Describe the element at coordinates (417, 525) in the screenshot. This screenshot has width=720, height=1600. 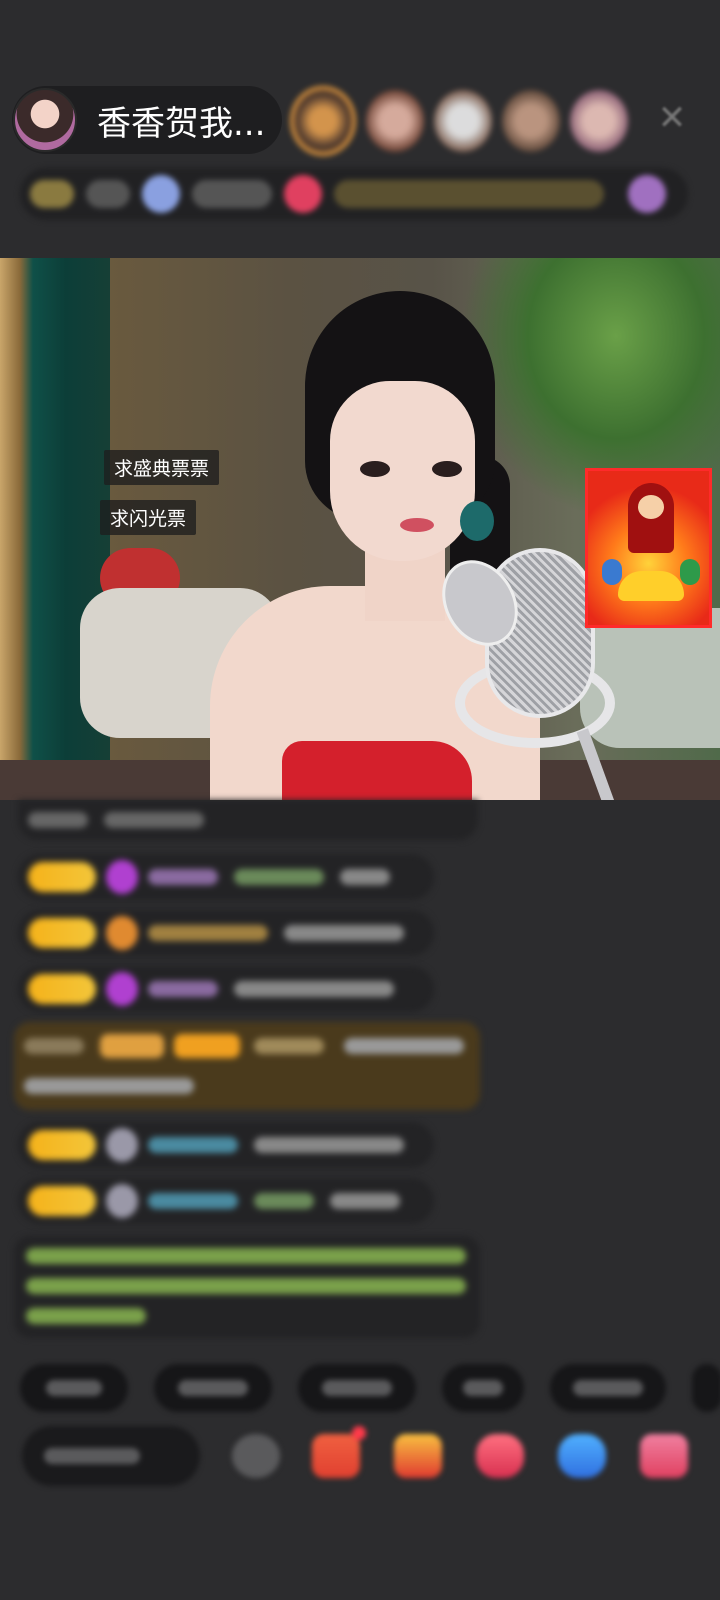
I see `streamer-lips` at that location.